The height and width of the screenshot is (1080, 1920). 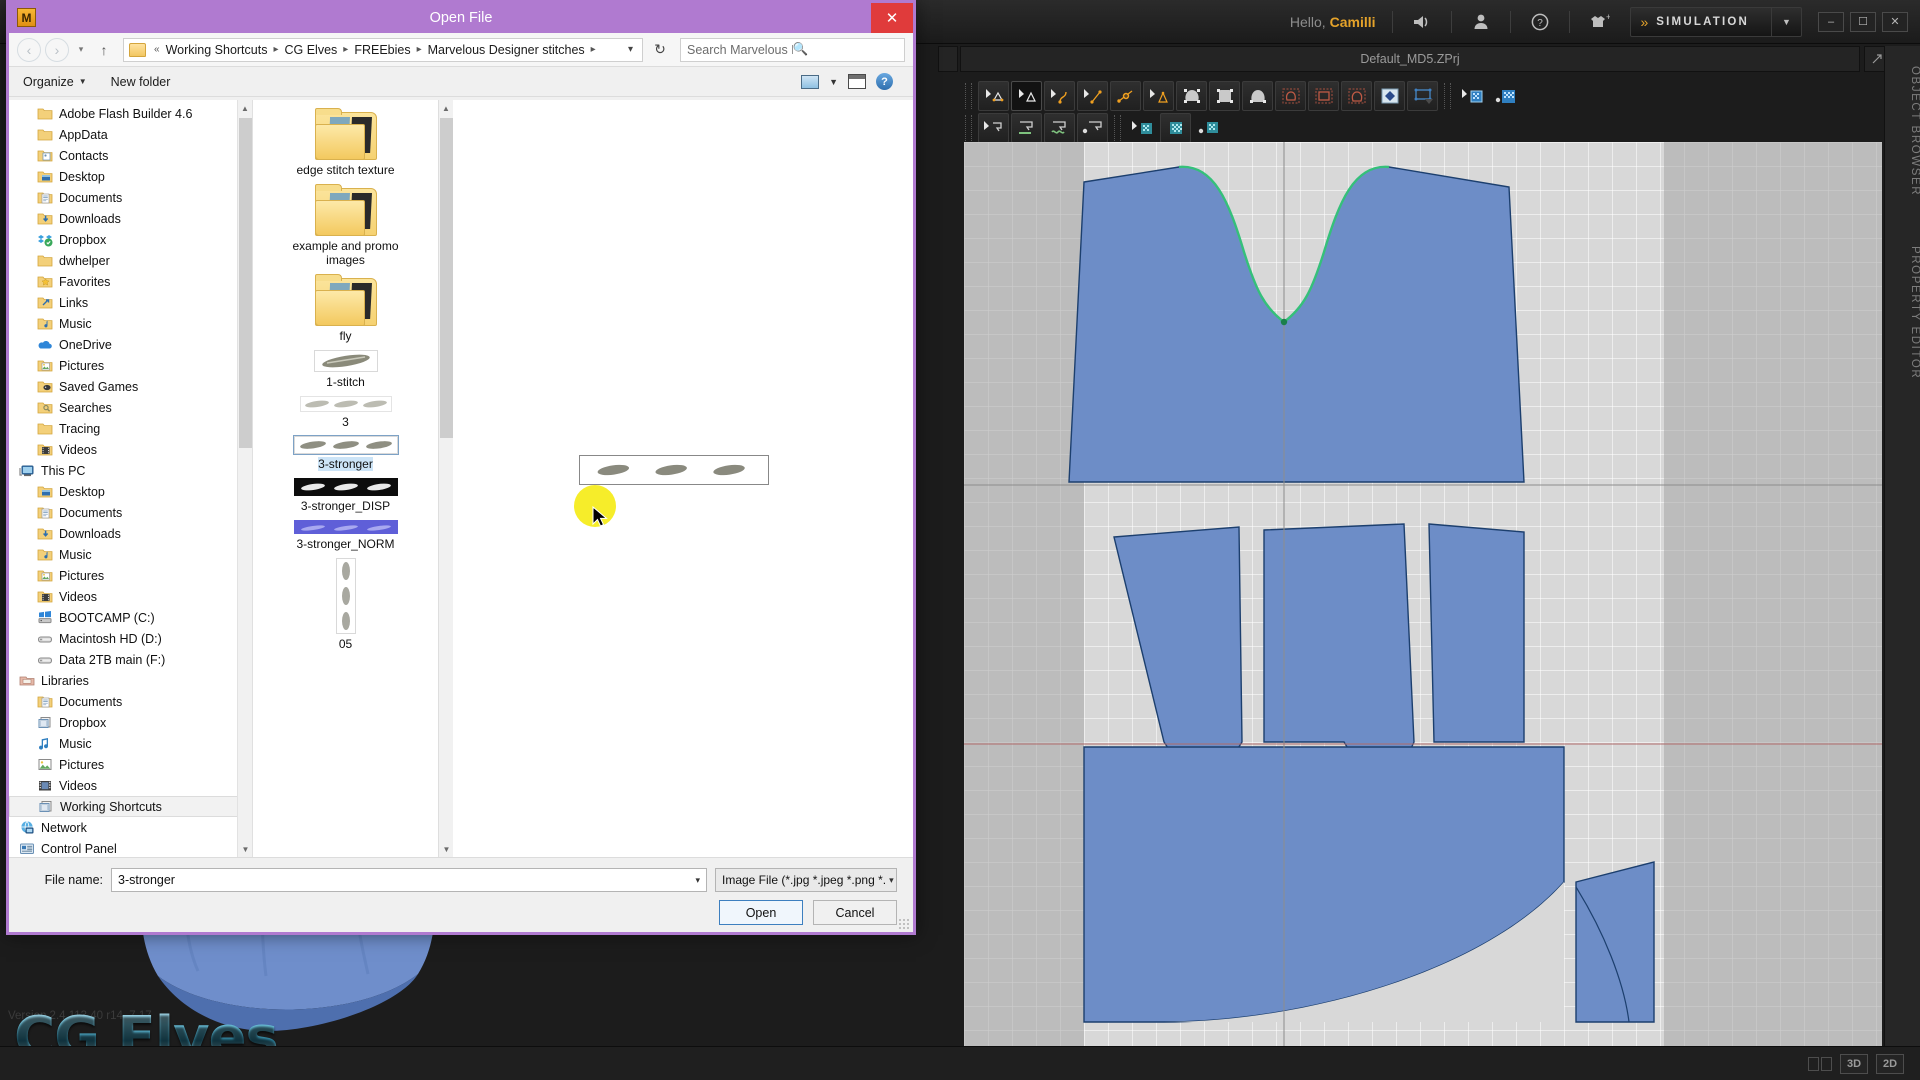 What do you see at coordinates (1208, 128) in the screenshot?
I see `tool-edit-mesh-icon` at bounding box center [1208, 128].